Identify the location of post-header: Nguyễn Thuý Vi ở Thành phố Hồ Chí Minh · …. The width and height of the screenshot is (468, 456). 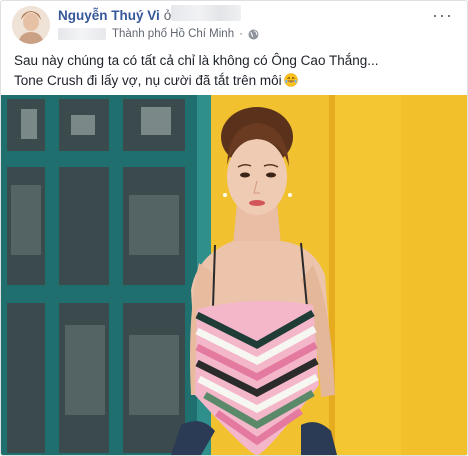
(234, 24).